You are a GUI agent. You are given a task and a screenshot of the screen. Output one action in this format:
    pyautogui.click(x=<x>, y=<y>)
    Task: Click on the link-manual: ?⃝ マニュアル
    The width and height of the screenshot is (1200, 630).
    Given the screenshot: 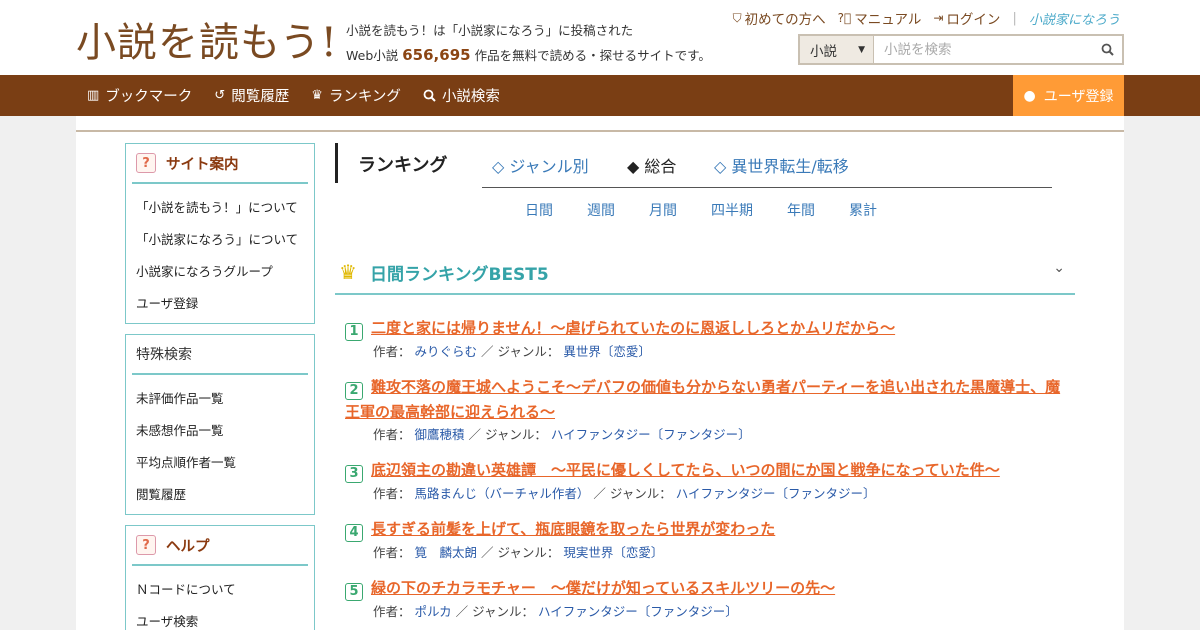 What is the action you would take?
    pyautogui.click(x=880, y=18)
    